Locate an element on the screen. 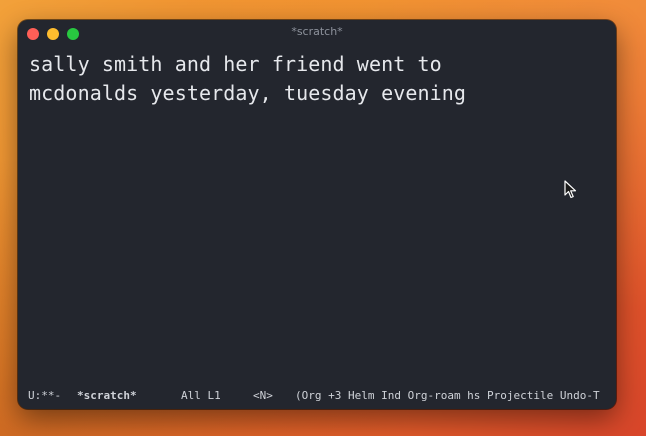  modeline-buffer-name: *scratch* is located at coordinates (107, 395).